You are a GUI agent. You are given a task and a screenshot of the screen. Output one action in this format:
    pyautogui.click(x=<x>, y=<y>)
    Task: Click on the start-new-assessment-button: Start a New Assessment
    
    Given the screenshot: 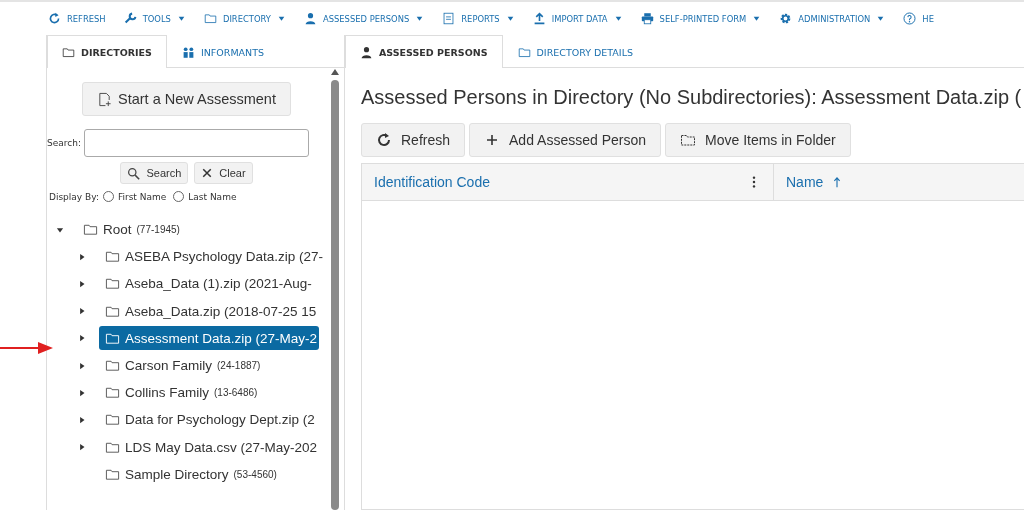 What is the action you would take?
    pyautogui.click(x=186, y=99)
    